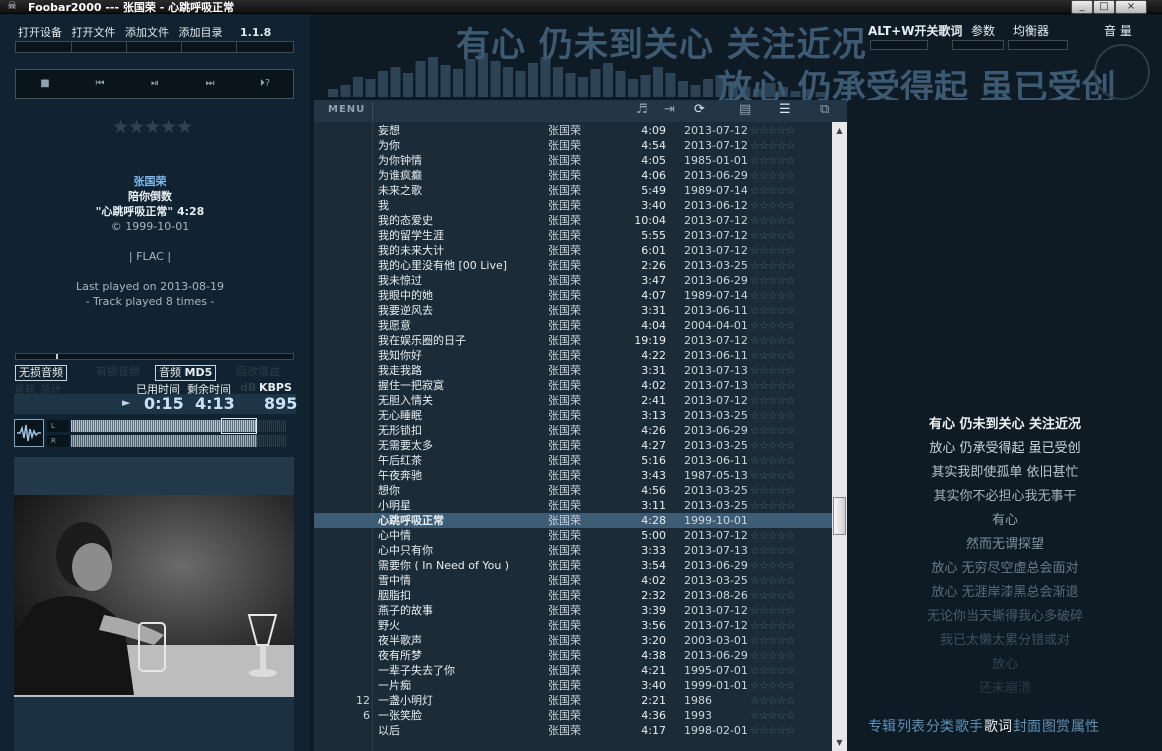 Image resolution: width=1162 pixels, height=751 pixels. Describe the element at coordinates (573, 490) in the screenshot. I see `playlist-row: 想你 张国荣 4:56 2013-03-25 ☆☆☆☆☆` at that location.